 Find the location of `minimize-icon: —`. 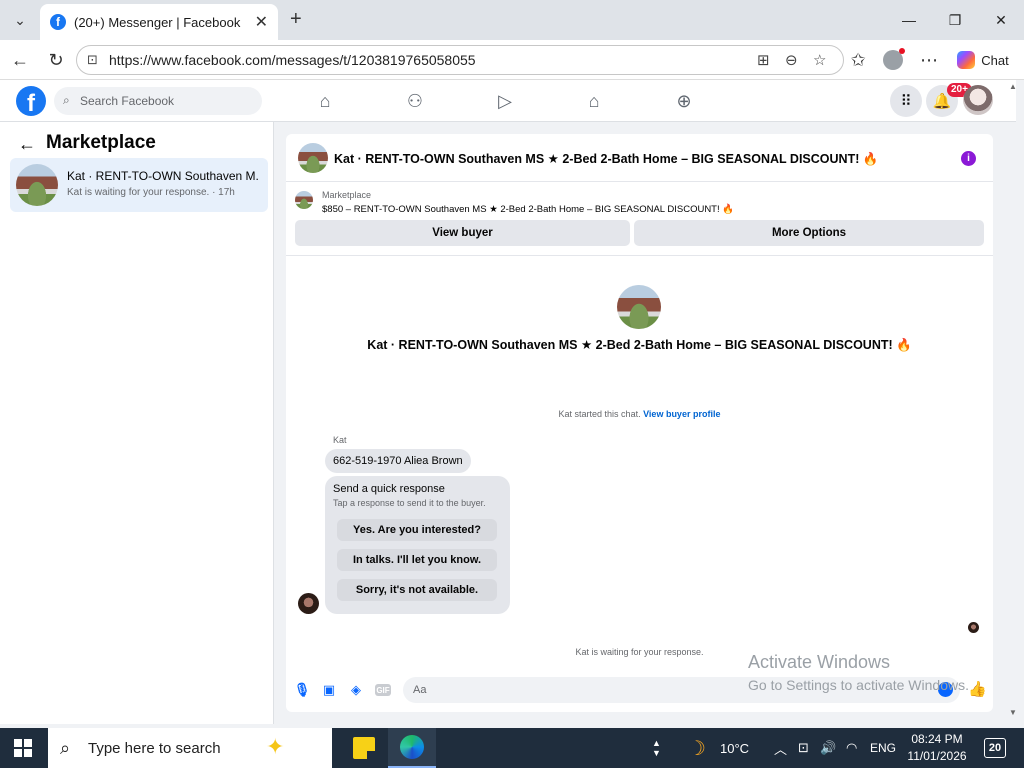

minimize-icon: — is located at coordinates (909, 20).